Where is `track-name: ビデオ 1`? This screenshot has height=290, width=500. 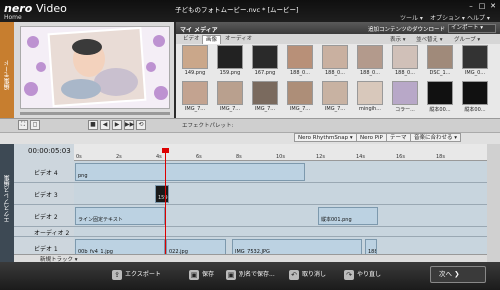
track-name: ビデオ 1 is located at coordinates (46, 248).